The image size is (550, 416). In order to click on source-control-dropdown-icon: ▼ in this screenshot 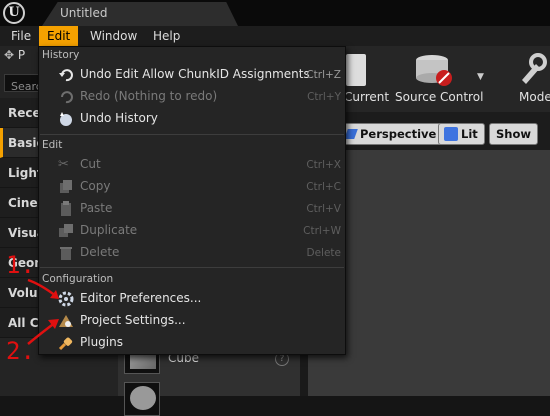, I will do `click(480, 77)`.